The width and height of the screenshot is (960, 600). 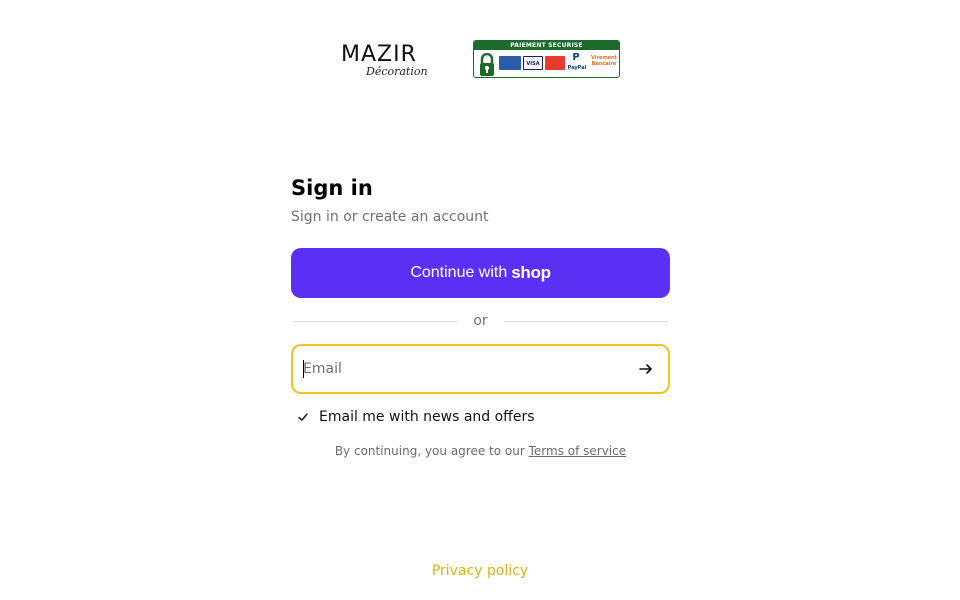 What do you see at coordinates (510, 63) in the screenshot?
I see `payment-card-icon` at bounding box center [510, 63].